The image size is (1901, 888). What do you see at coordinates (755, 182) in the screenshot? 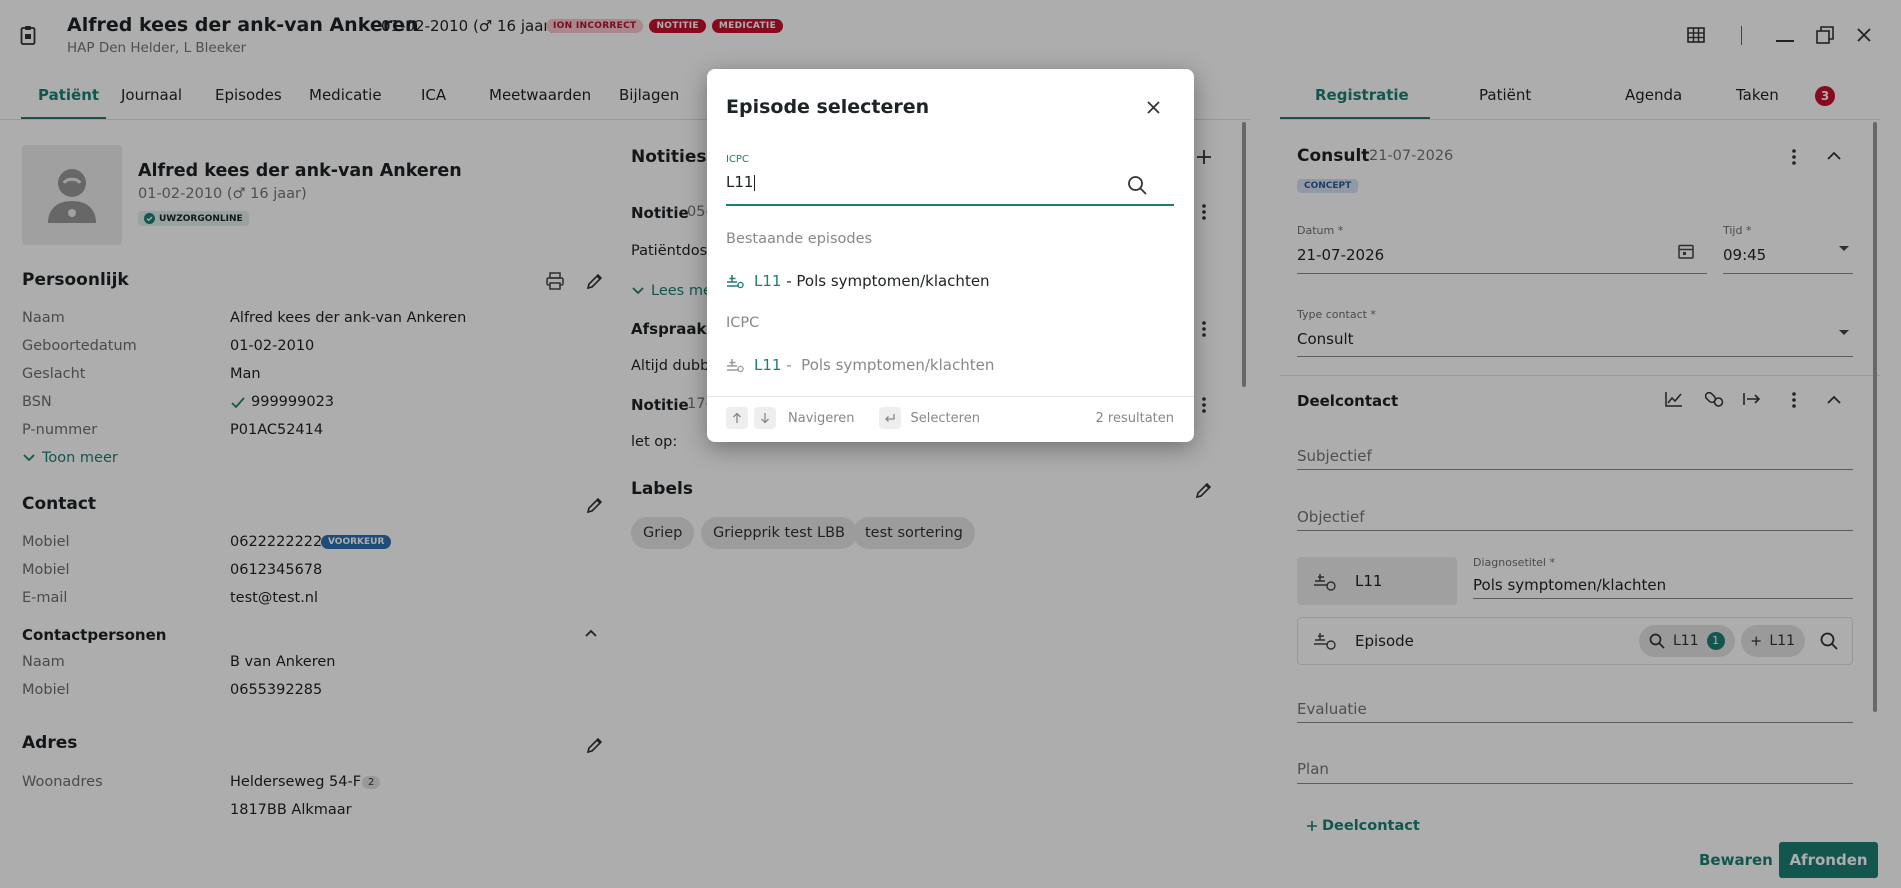
I see `text-cursor` at bounding box center [755, 182].